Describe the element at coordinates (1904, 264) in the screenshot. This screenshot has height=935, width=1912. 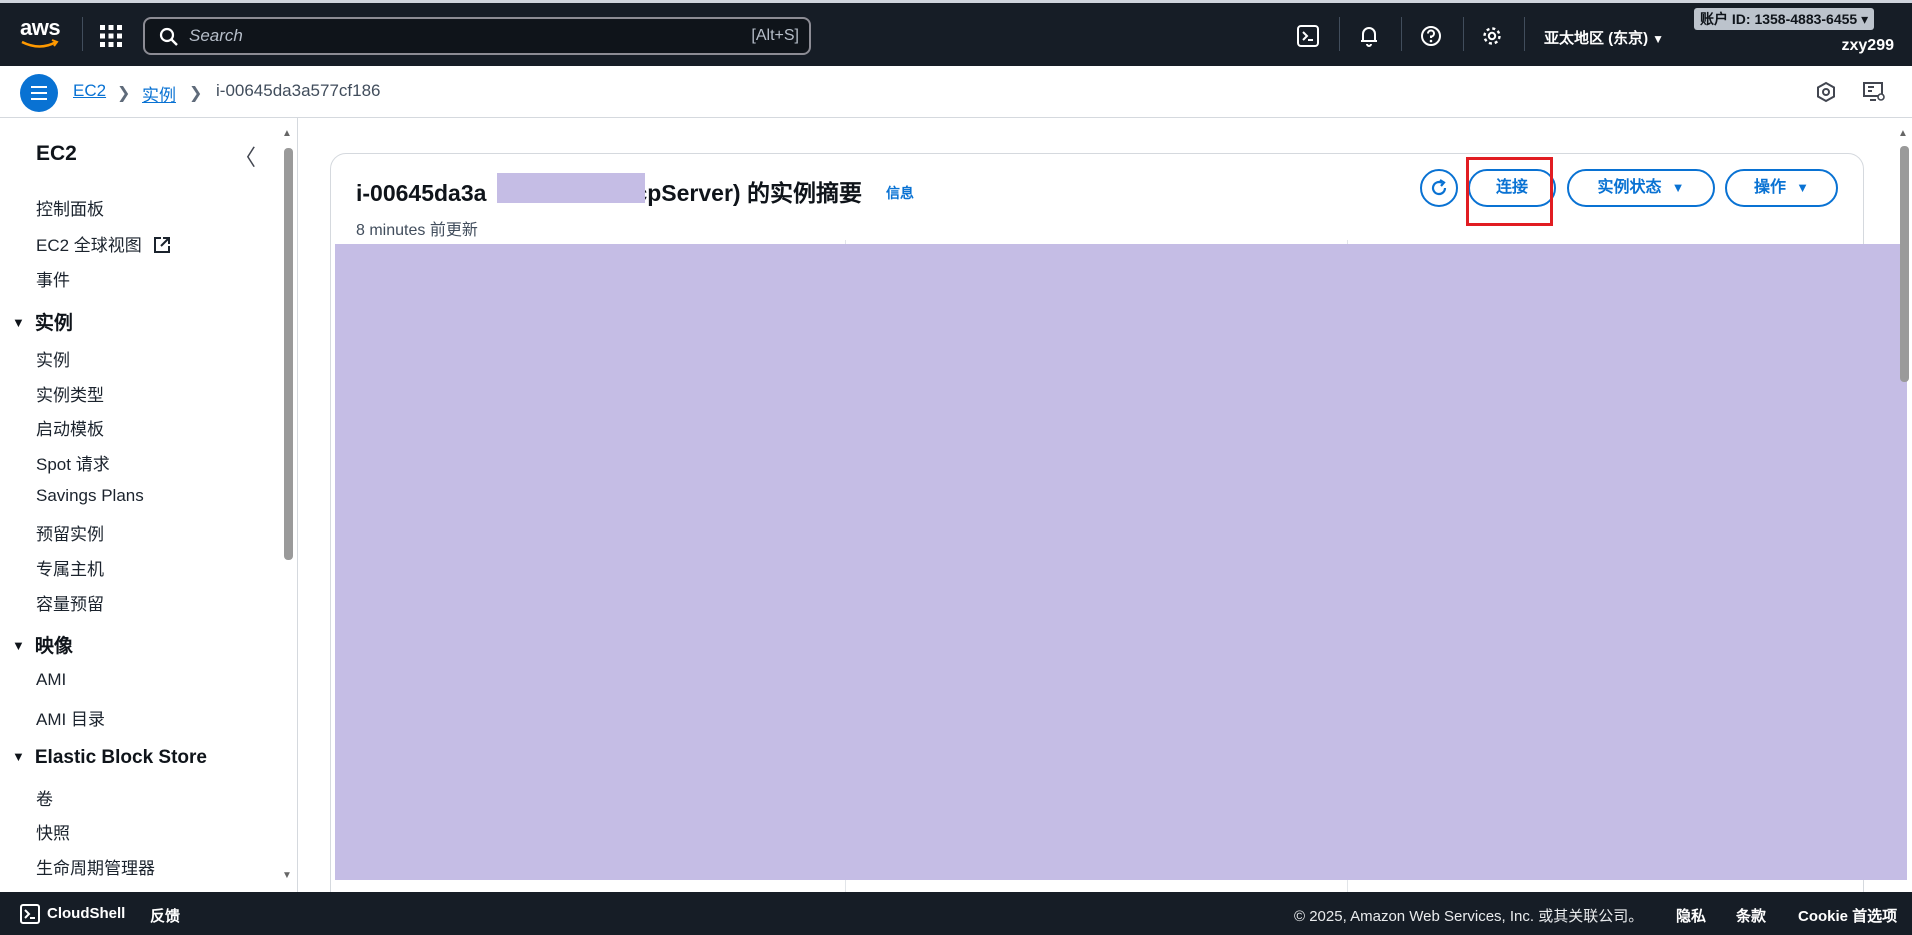
I see `main-scrollbar` at that location.